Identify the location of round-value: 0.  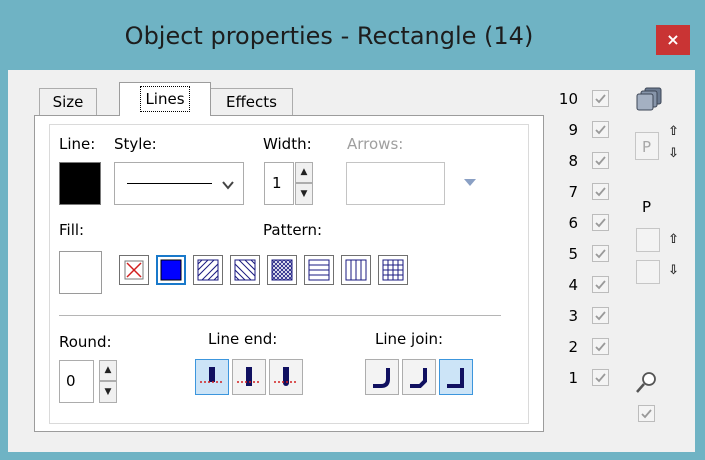
(71, 381).